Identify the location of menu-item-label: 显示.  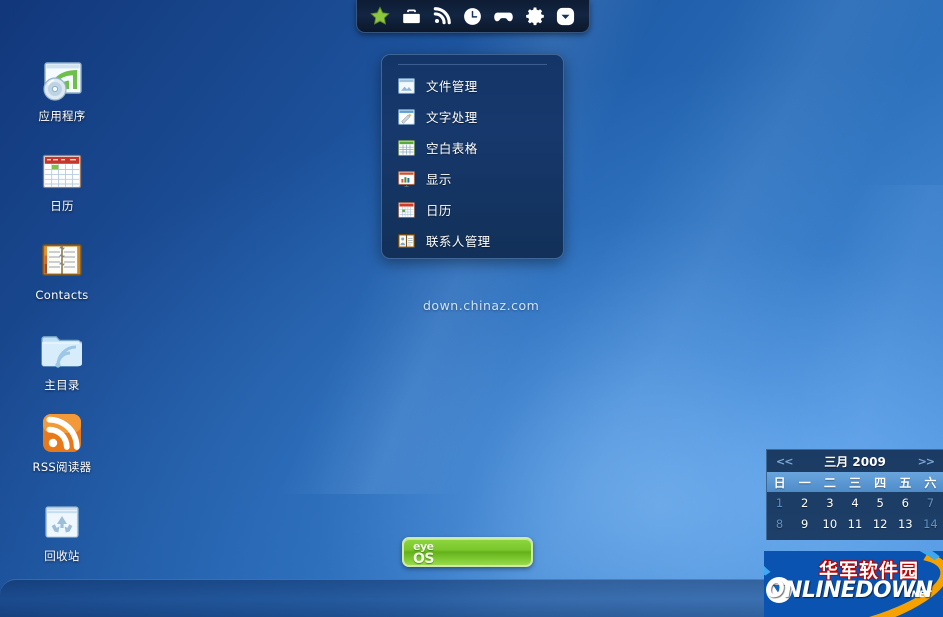
(439, 179).